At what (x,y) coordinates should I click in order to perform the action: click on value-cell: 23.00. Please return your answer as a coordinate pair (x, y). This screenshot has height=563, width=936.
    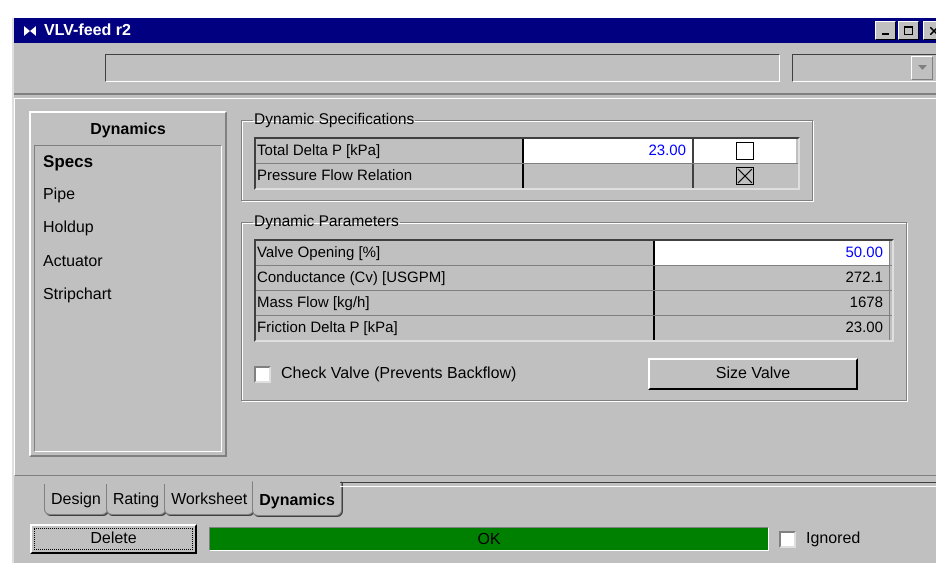
    Looking at the image, I should click on (609, 151).